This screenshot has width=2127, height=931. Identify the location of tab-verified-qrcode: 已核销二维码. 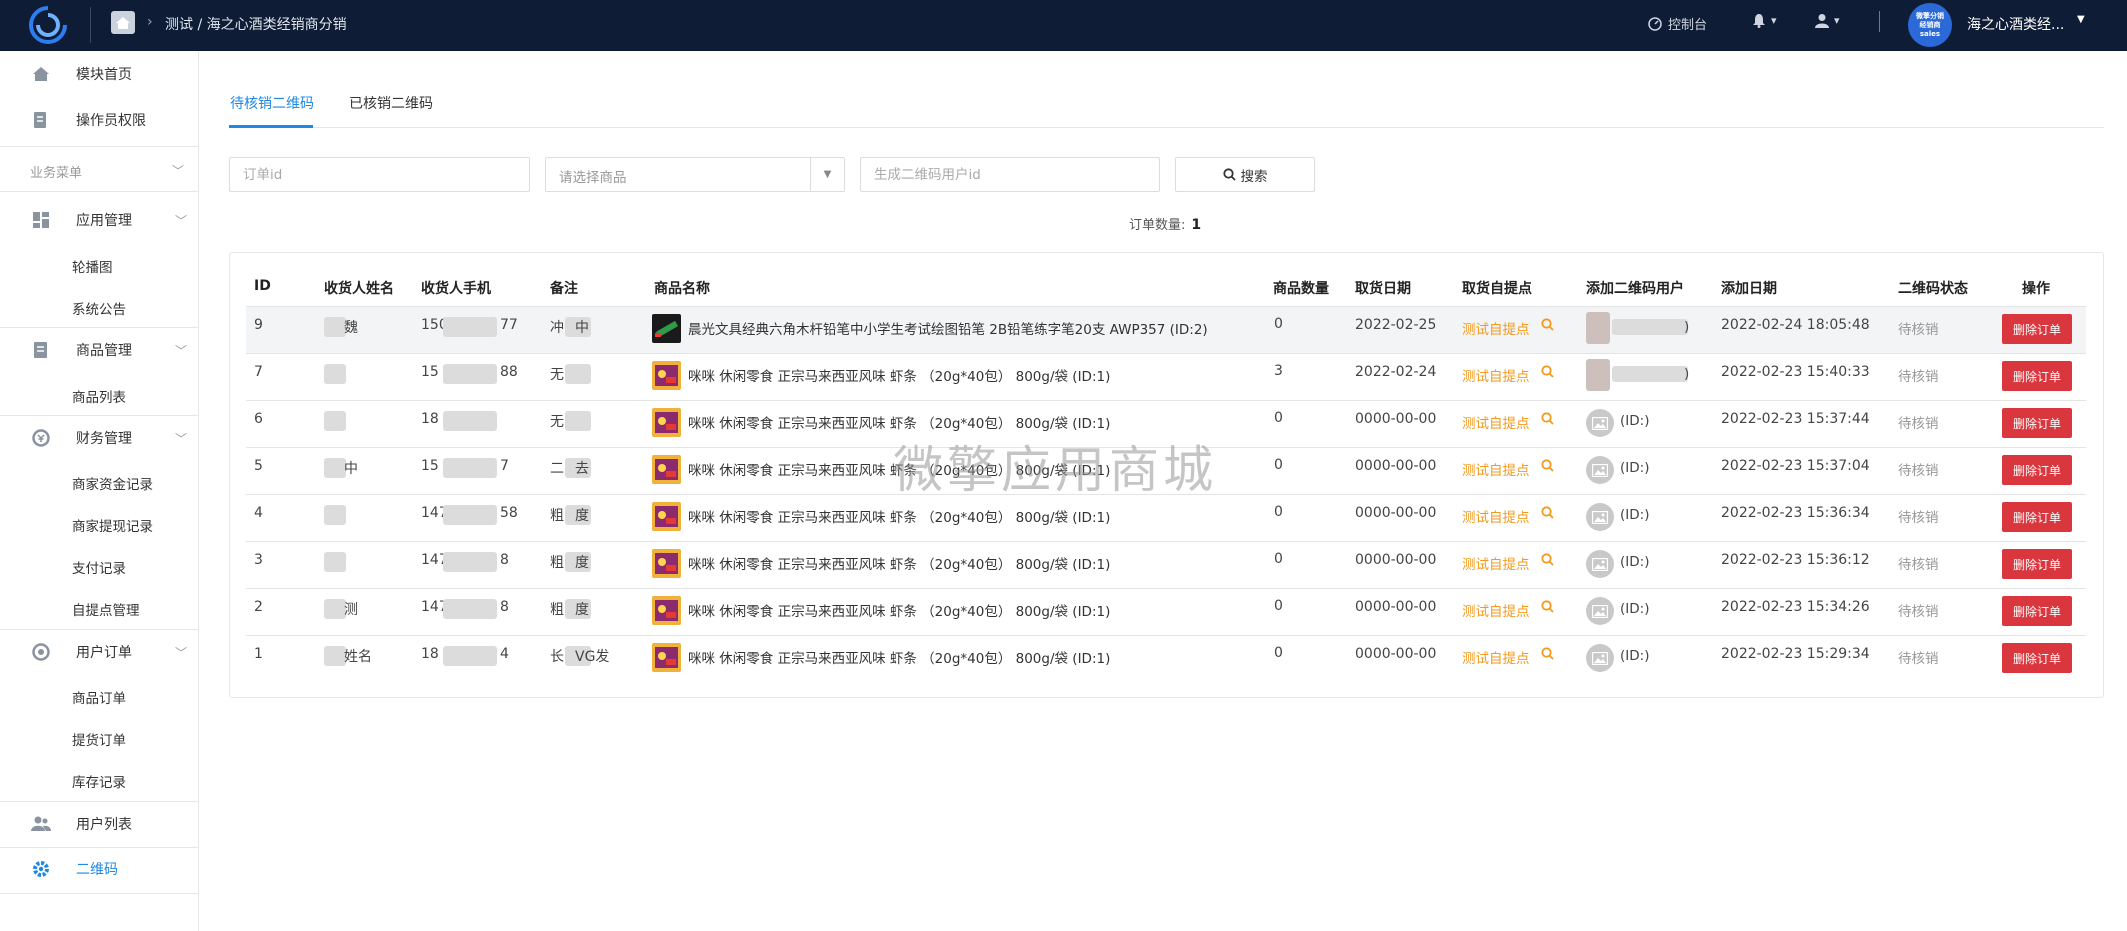
(391, 103).